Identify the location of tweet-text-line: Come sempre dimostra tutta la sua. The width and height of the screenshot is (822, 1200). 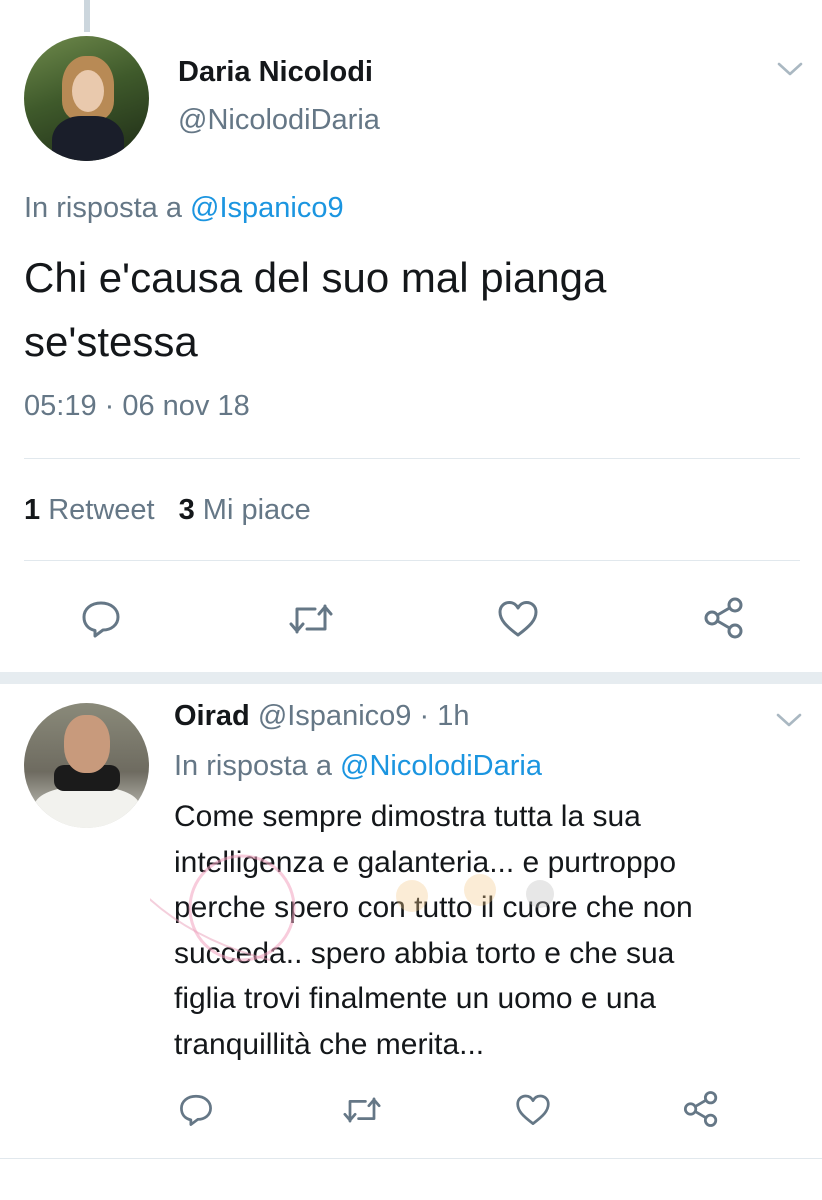
(407, 816).